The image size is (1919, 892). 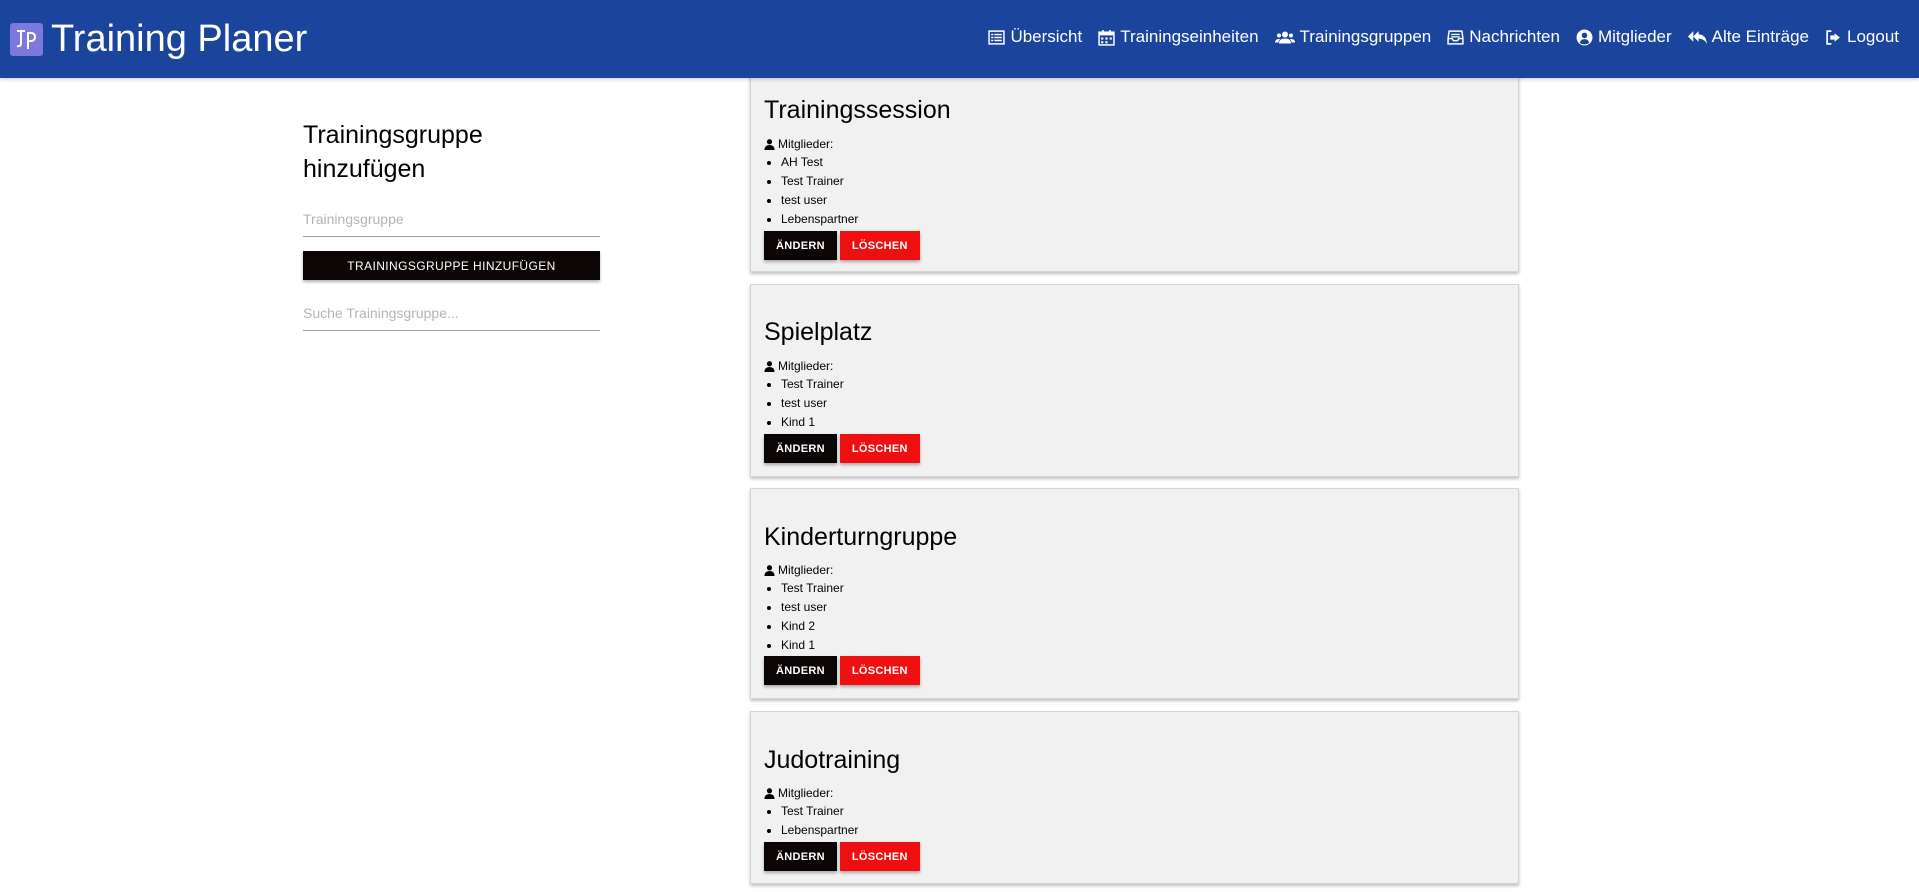 What do you see at coordinates (819, 162) in the screenshot?
I see `member-item: AH Test` at bounding box center [819, 162].